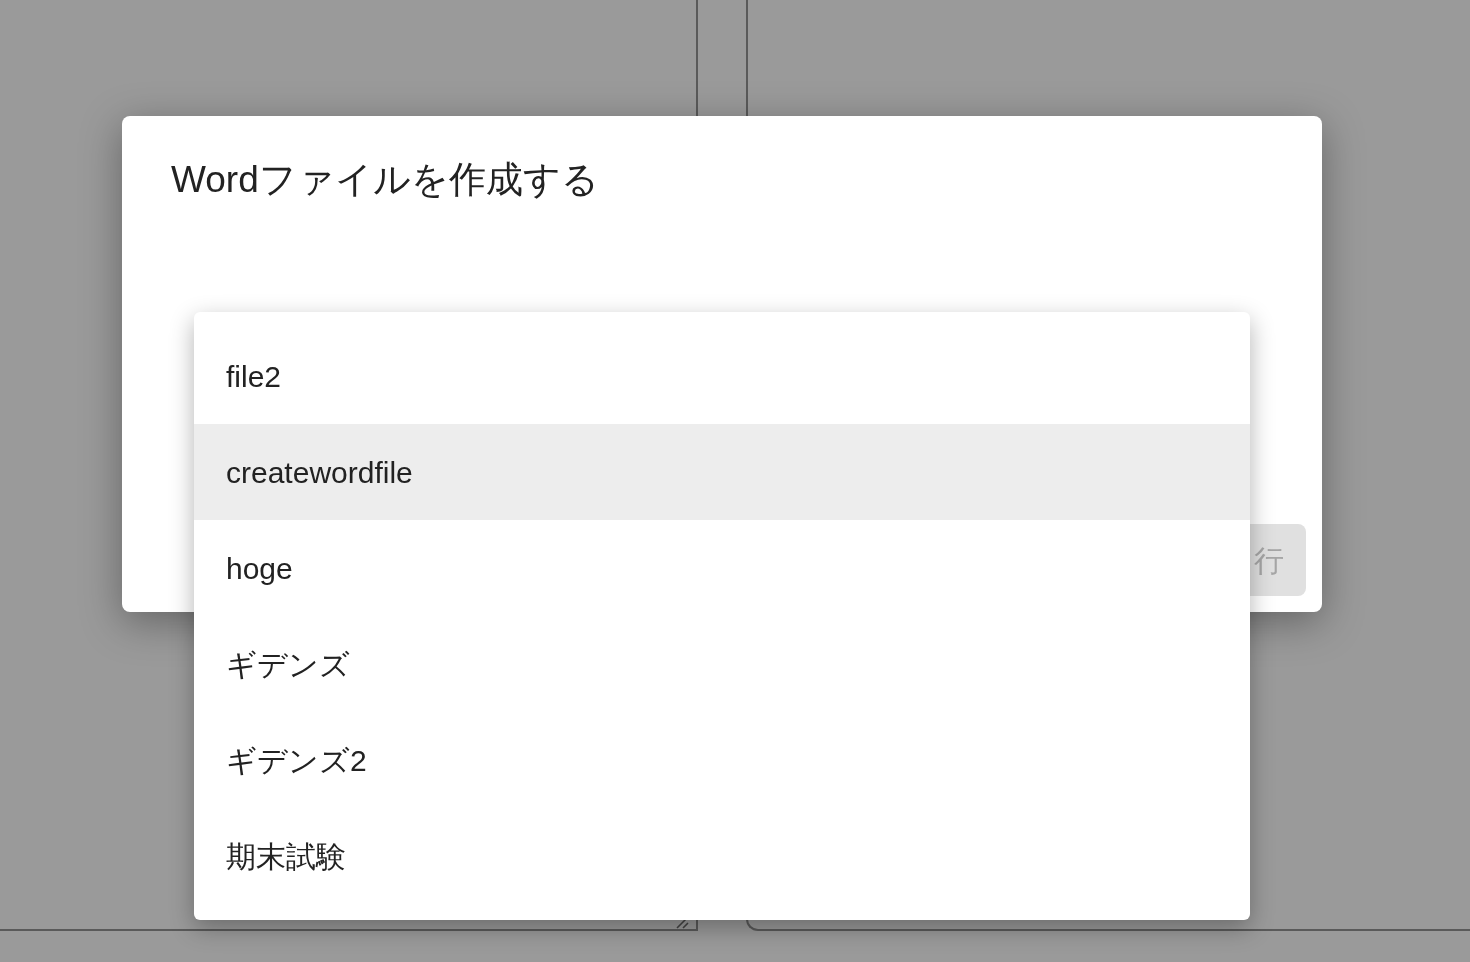  What do you see at coordinates (722, 856) in the screenshot?
I see `menu-item: 期末試験` at bounding box center [722, 856].